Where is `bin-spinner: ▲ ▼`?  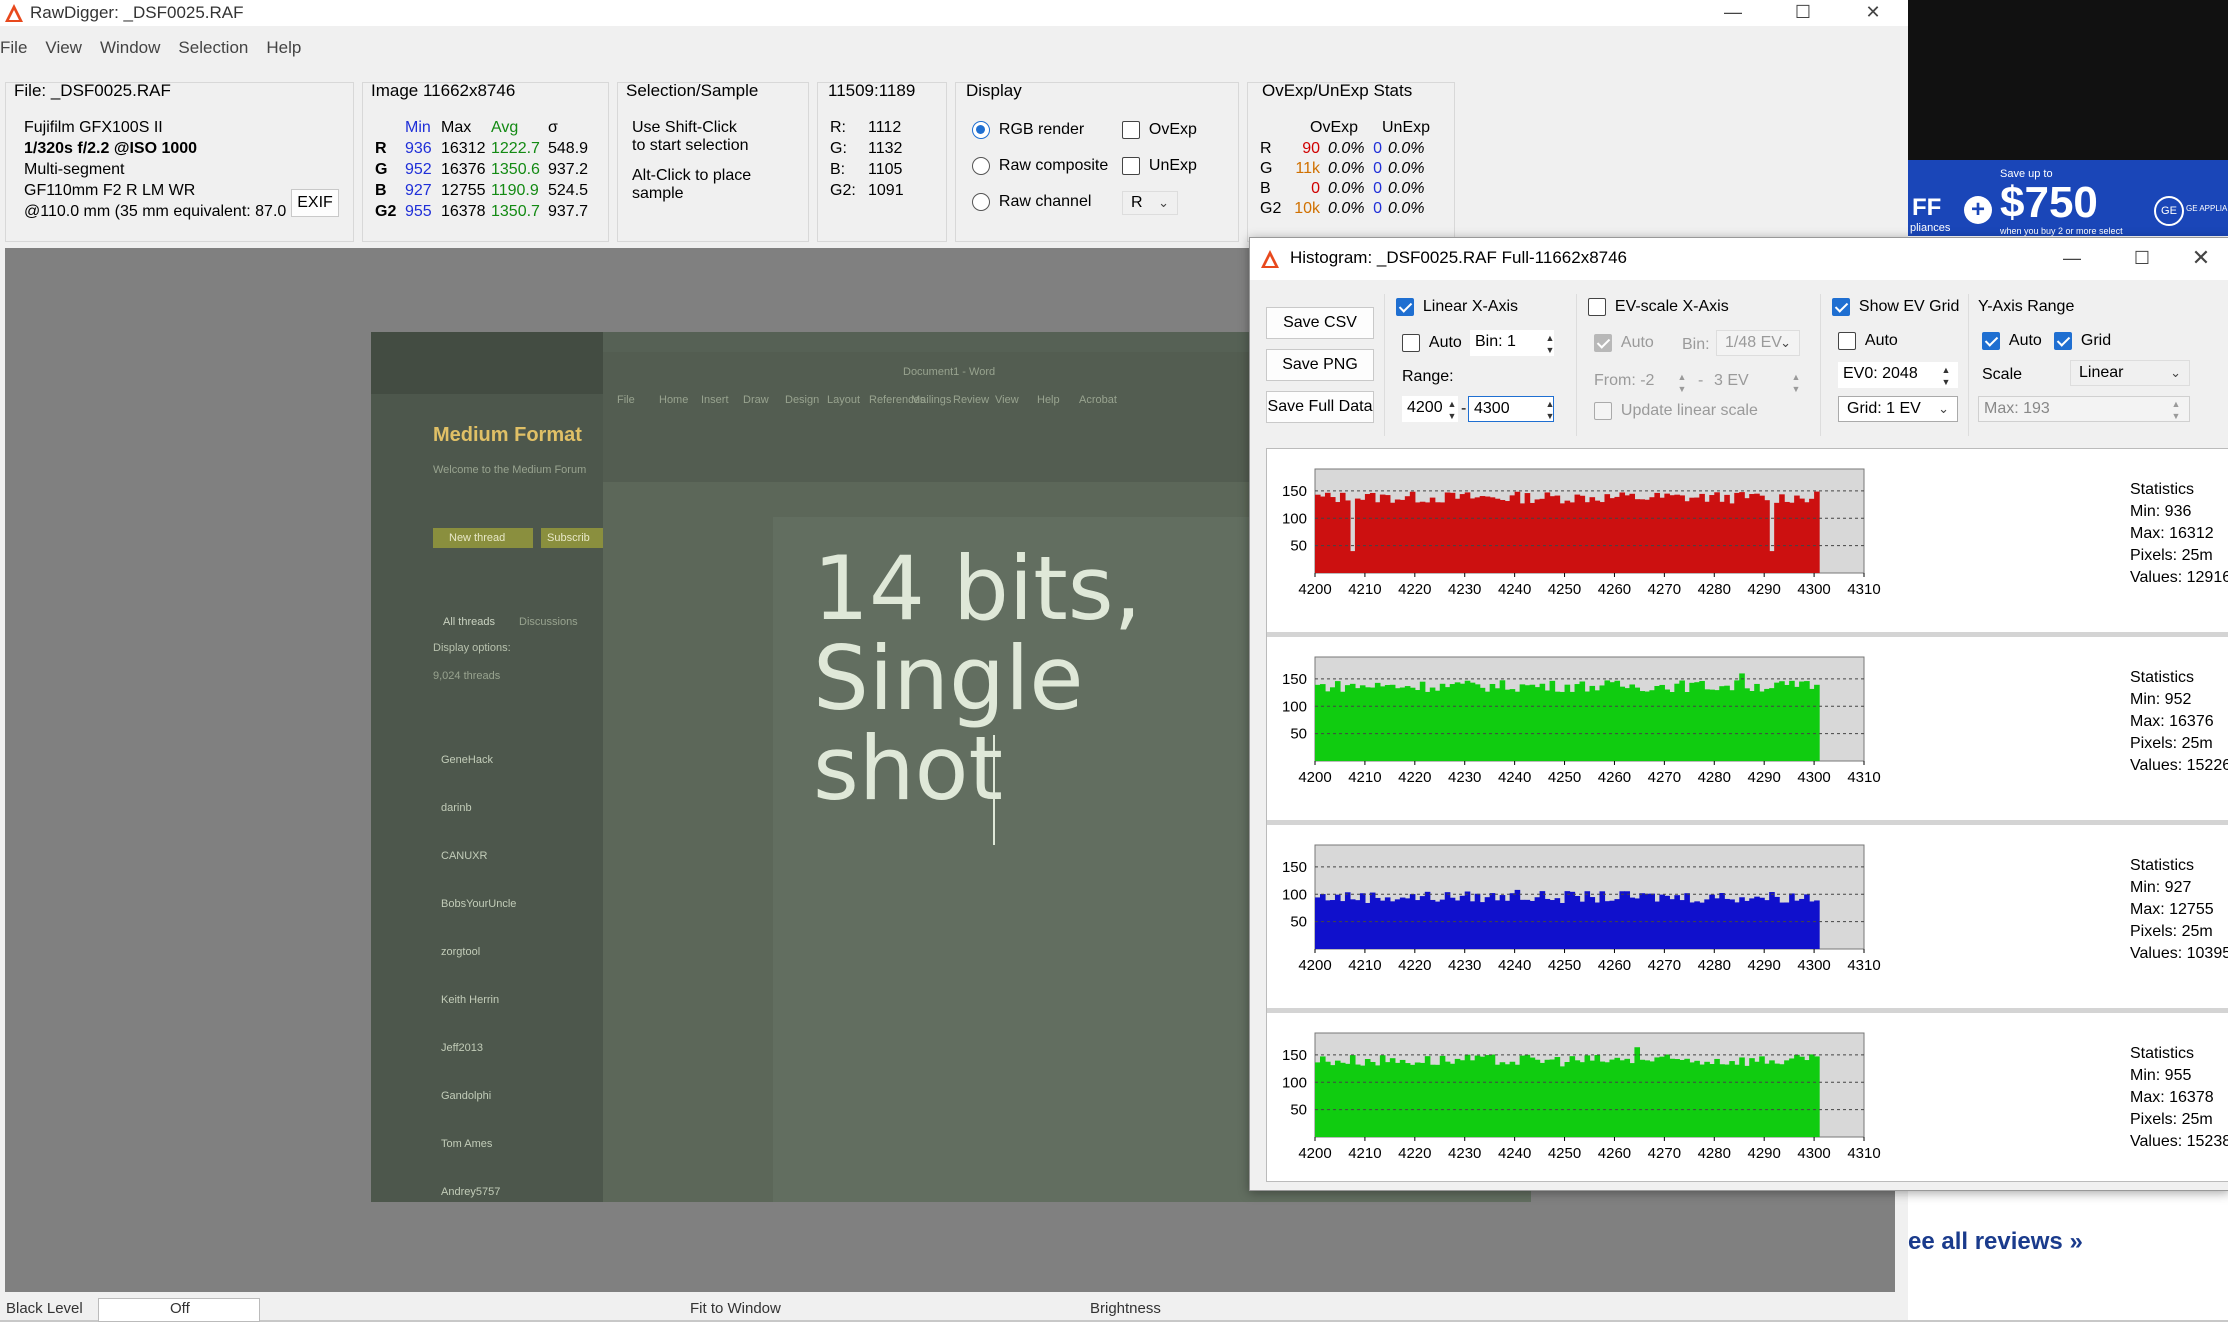 bin-spinner: ▲ ▼ is located at coordinates (1550, 344).